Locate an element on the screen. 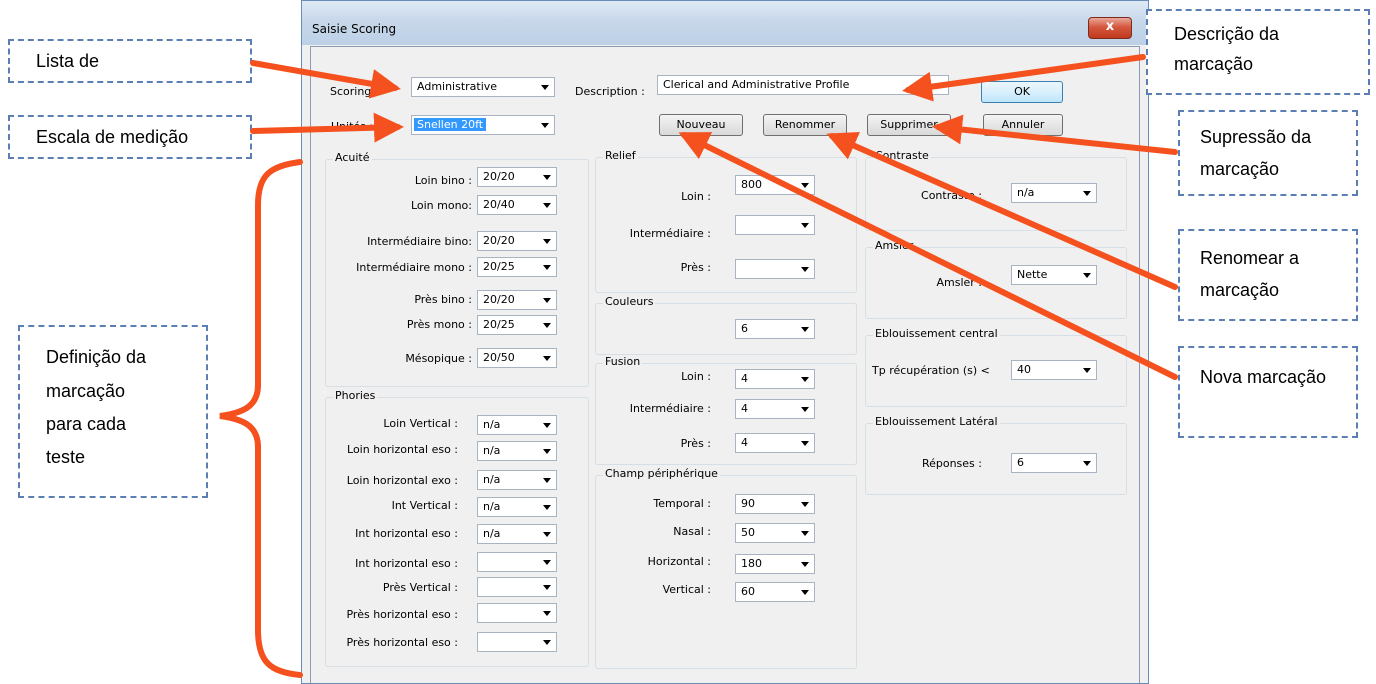  arrow-supressao is located at coordinates (1055, 134).